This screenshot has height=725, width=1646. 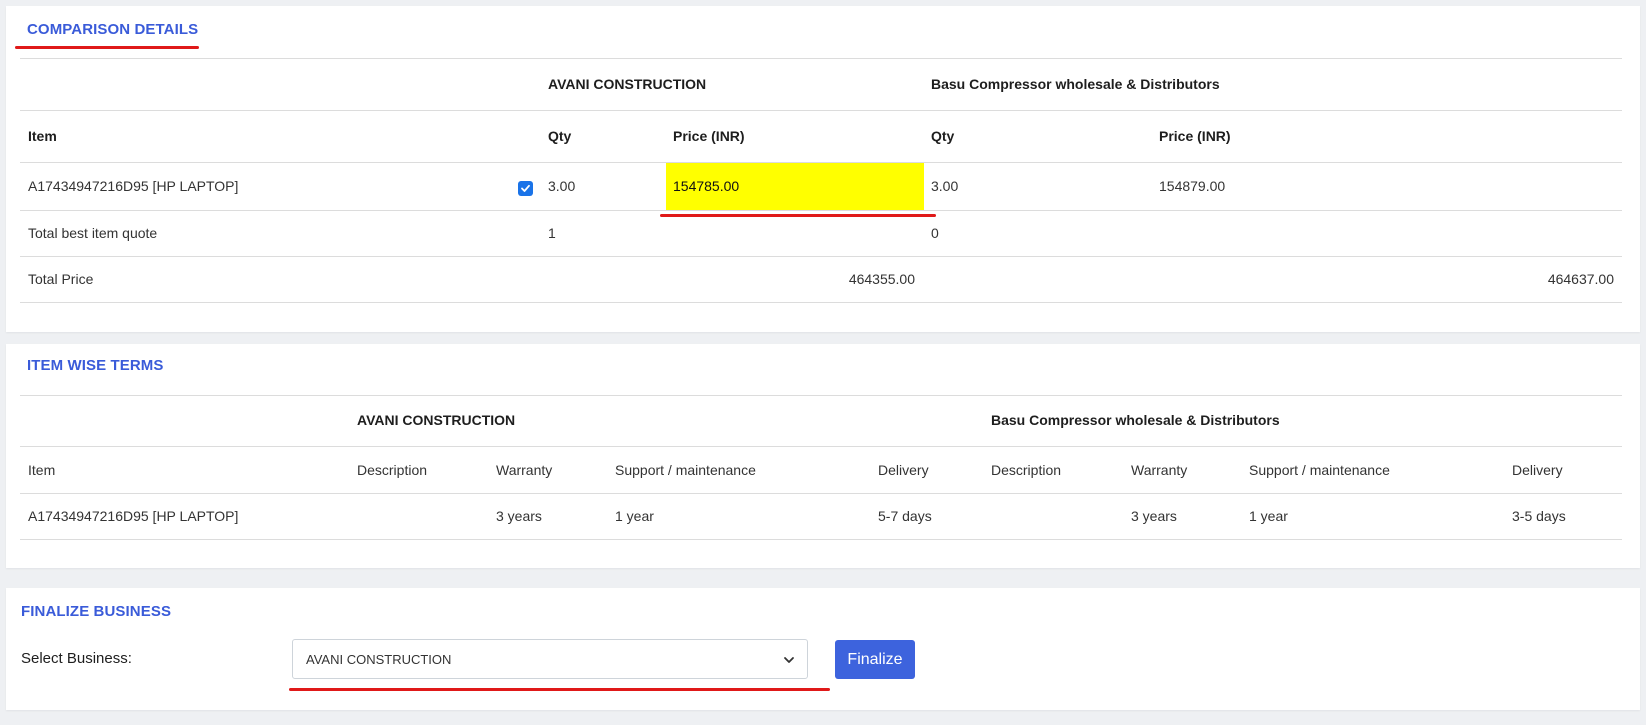 I want to click on col-qty2-header: Qty, so click(x=943, y=136).